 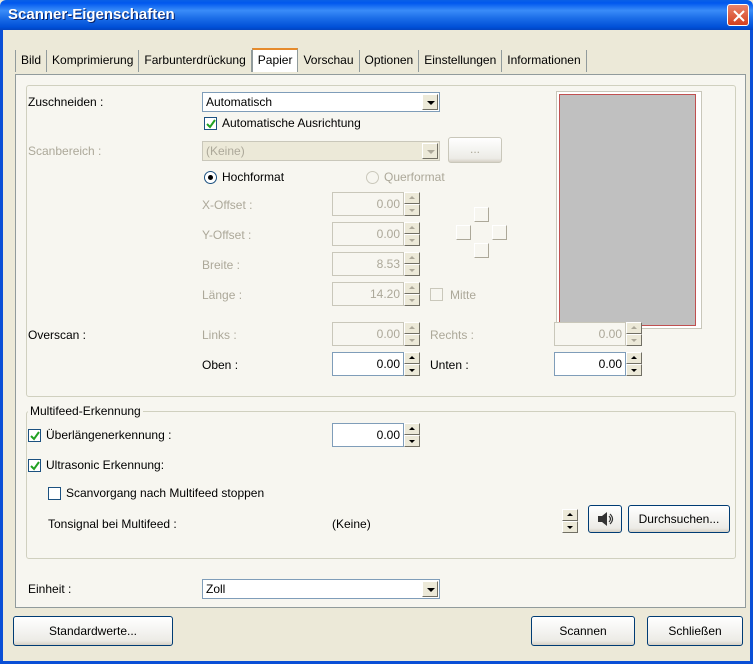 What do you see at coordinates (351, 524) in the screenshot?
I see `tone-value: (Keine)` at bounding box center [351, 524].